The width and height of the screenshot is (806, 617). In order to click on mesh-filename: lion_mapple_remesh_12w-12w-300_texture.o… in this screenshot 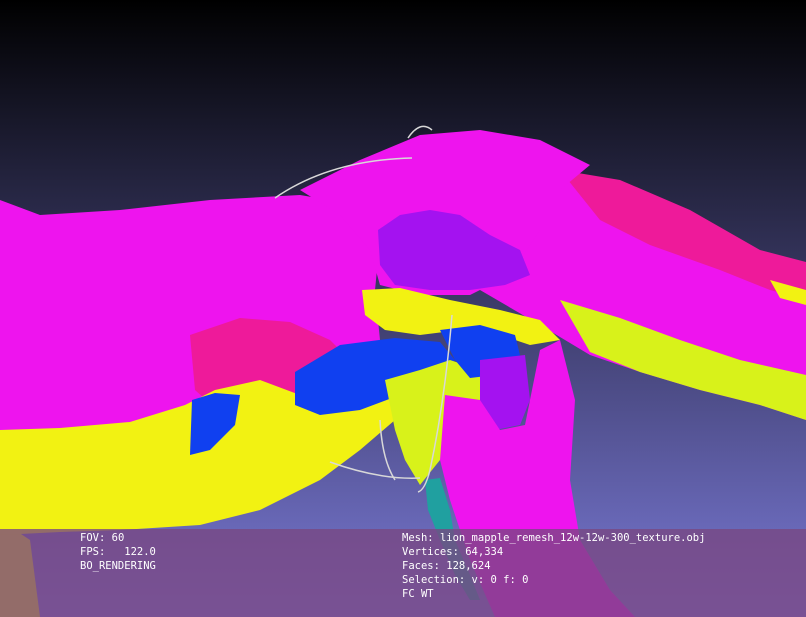, I will do `click(572, 538)`.